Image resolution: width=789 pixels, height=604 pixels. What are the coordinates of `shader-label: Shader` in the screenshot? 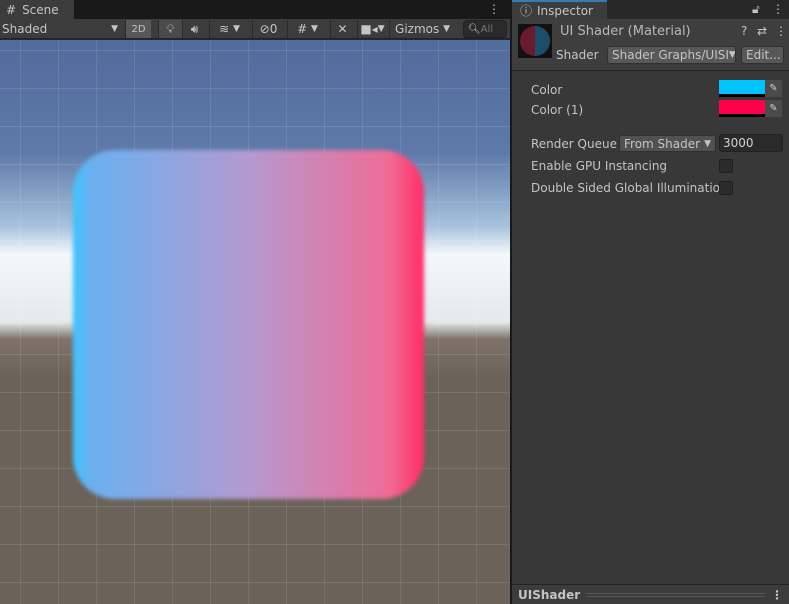 It's located at (577, 55).